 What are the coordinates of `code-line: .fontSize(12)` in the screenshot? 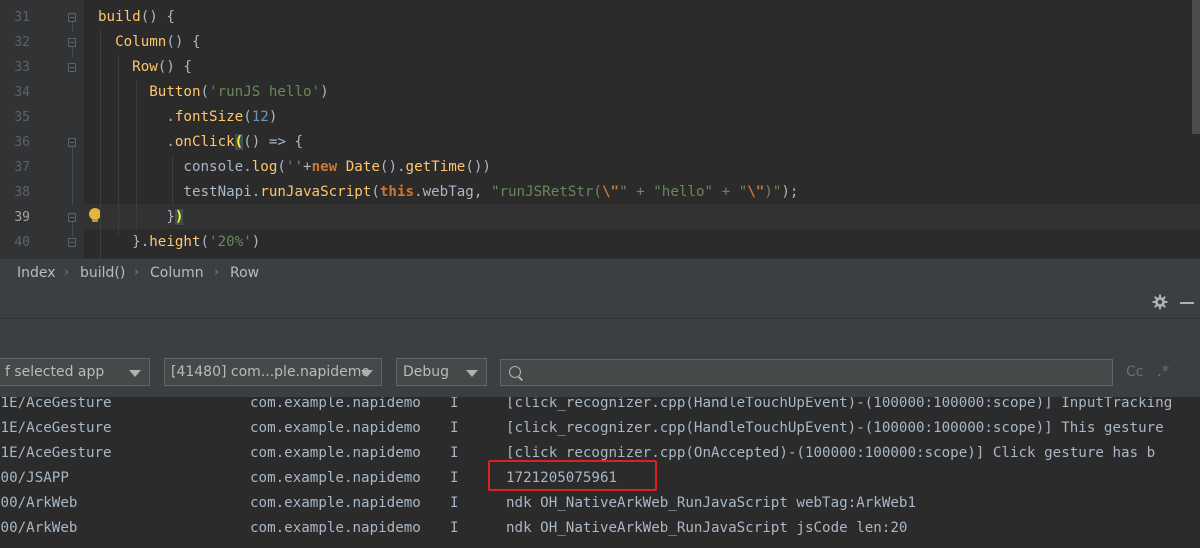 It's located at (188, 117).